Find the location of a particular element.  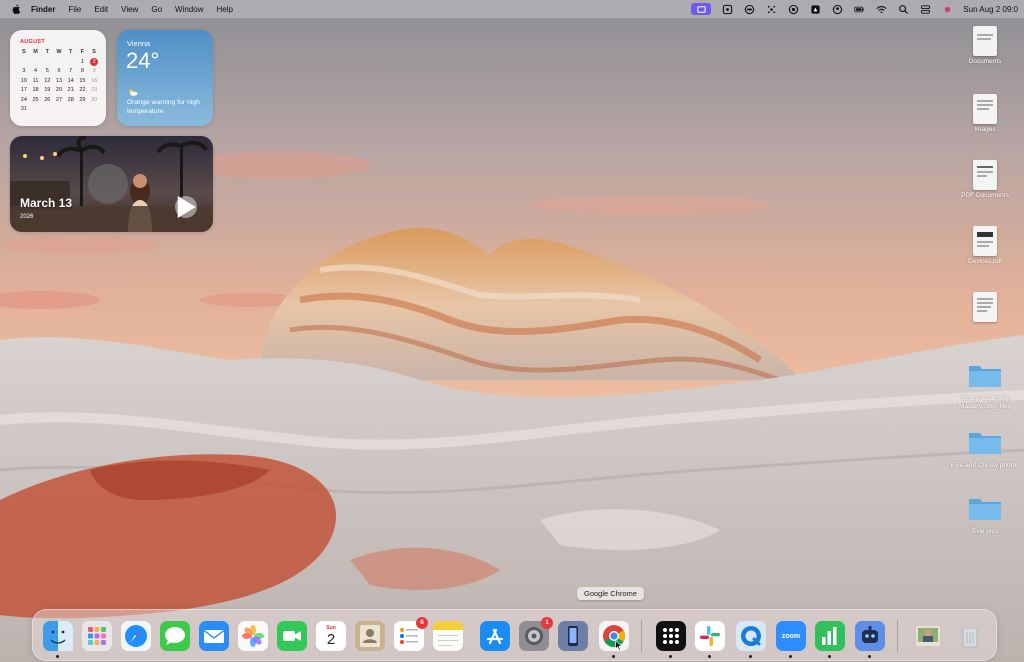

calendar-day: 20 is located at coordinates (59, 90).